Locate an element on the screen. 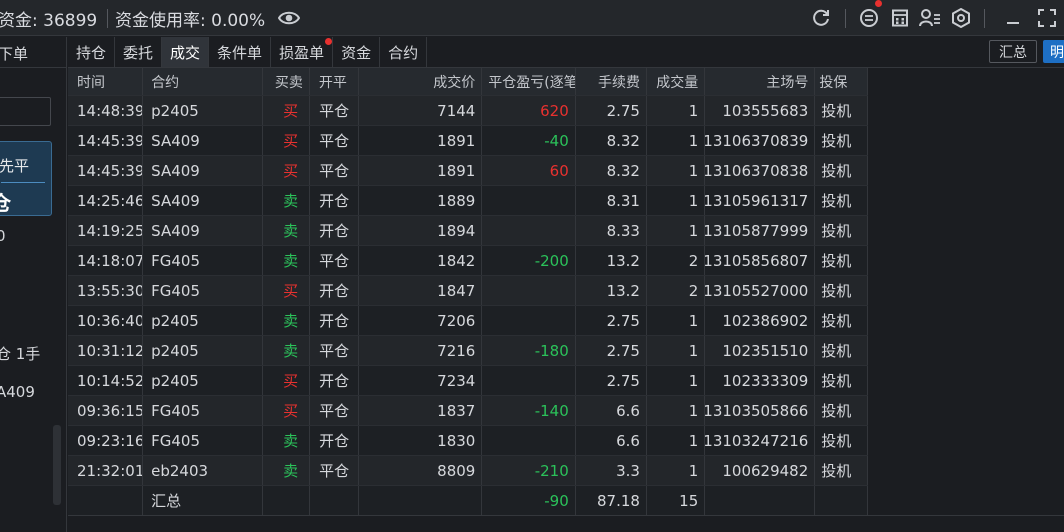 The image size is (1064, 532). tab-orders: 委托 is located at coordinates (139, 52).